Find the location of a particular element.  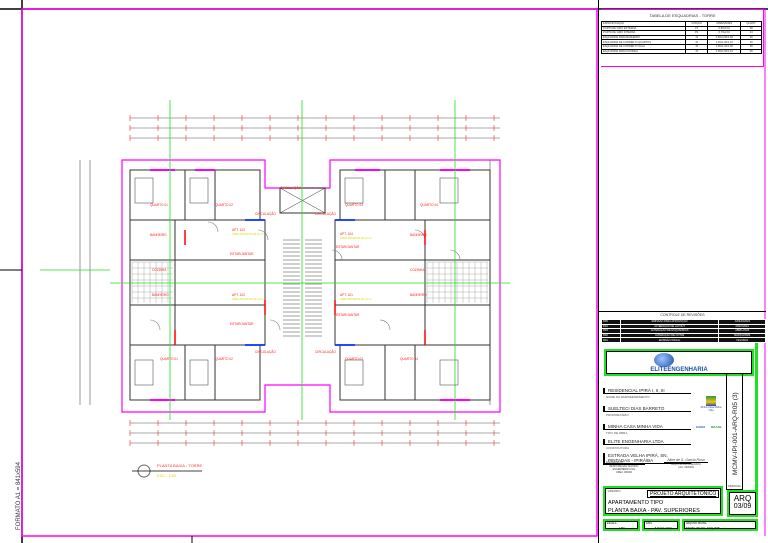

table-cell: J4 is located at coordinates (696, 51).